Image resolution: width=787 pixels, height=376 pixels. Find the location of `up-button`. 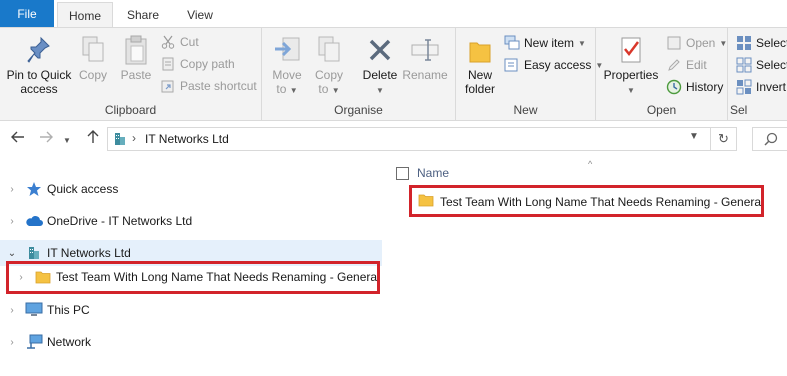

up-button is located at coordinates (93, 139).